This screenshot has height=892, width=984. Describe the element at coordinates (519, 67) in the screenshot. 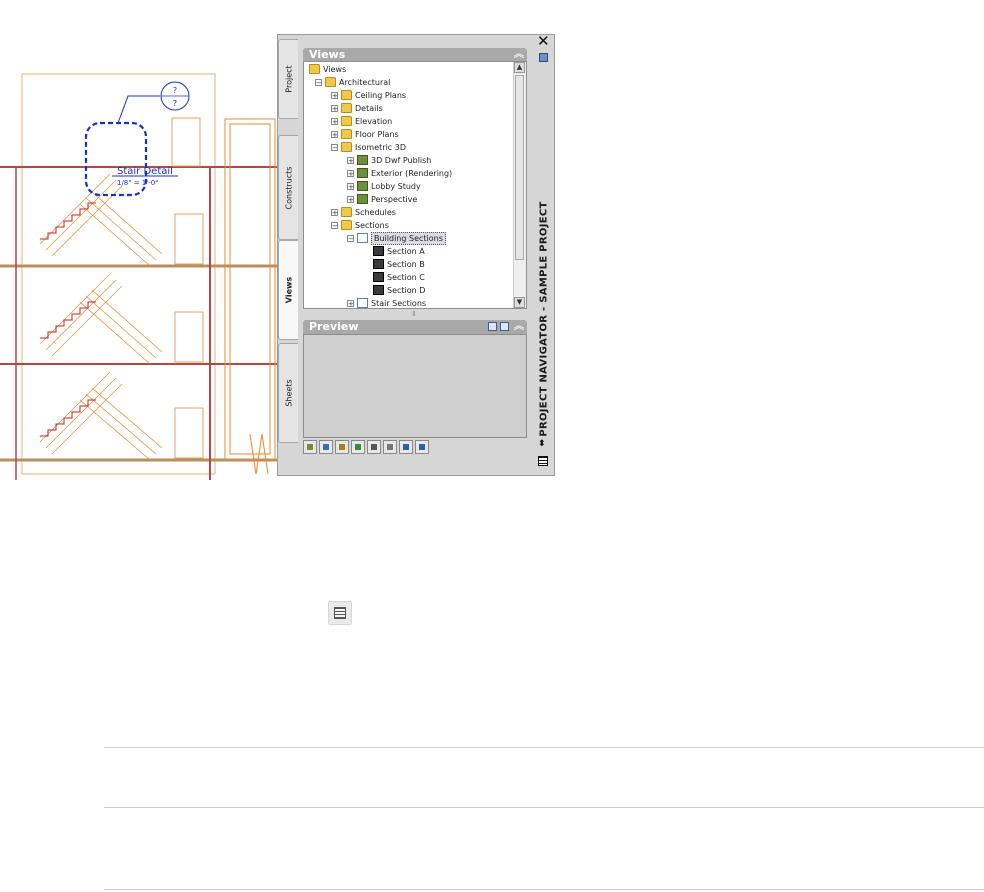

I see `scroll-up-icon: ▲` at that location.